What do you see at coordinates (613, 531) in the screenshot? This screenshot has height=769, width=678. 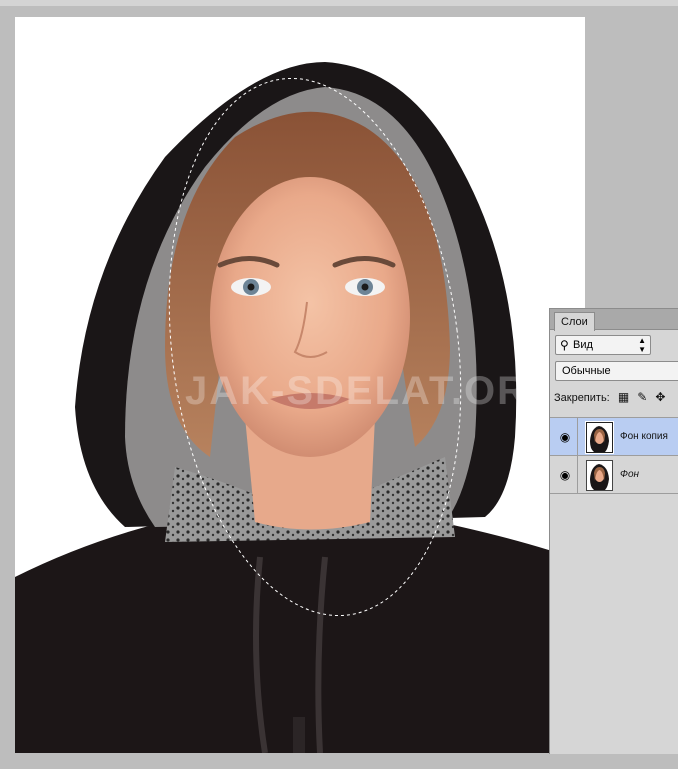 I see `layers-panel: Слои ⚲ Вид ▲ ▼ Обычные Закрепить: ▦ ✎ ✥ ◉` at bounding box center [613, 531].